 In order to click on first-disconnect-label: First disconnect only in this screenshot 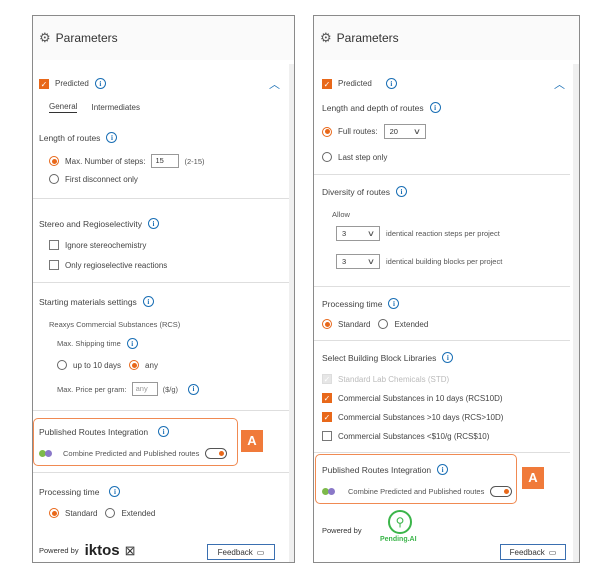, I will do `click(101, 179)`.